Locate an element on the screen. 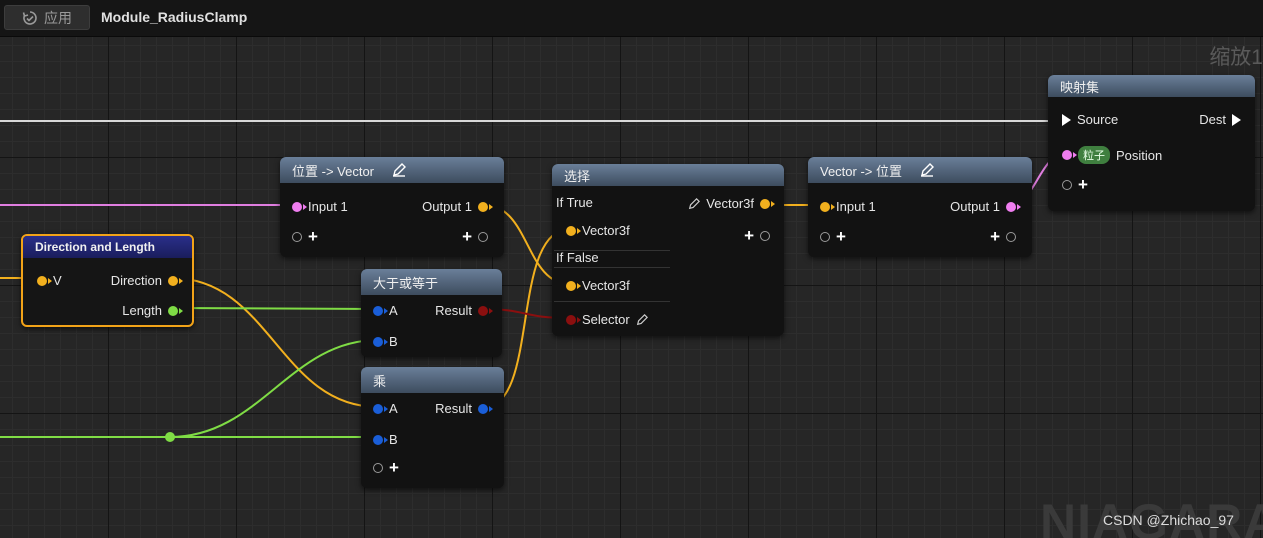  zoom-label: 缩放1 is located at coordinates (1236, 57).